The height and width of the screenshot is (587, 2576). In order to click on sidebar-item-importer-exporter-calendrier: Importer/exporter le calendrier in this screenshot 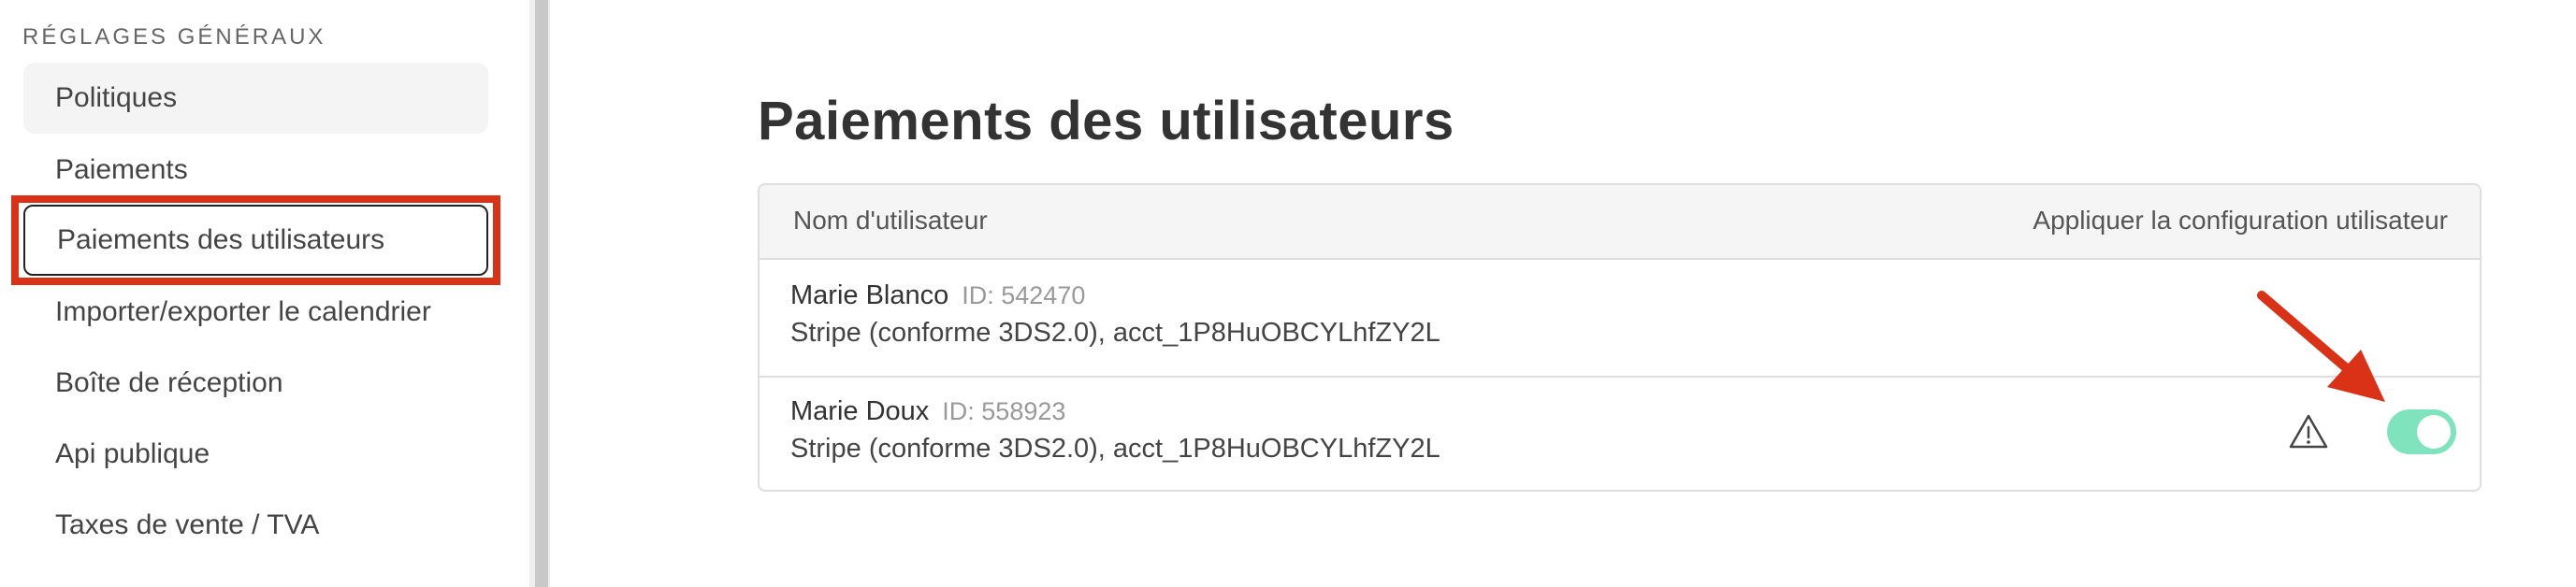, I will do `click(255, 312)`.